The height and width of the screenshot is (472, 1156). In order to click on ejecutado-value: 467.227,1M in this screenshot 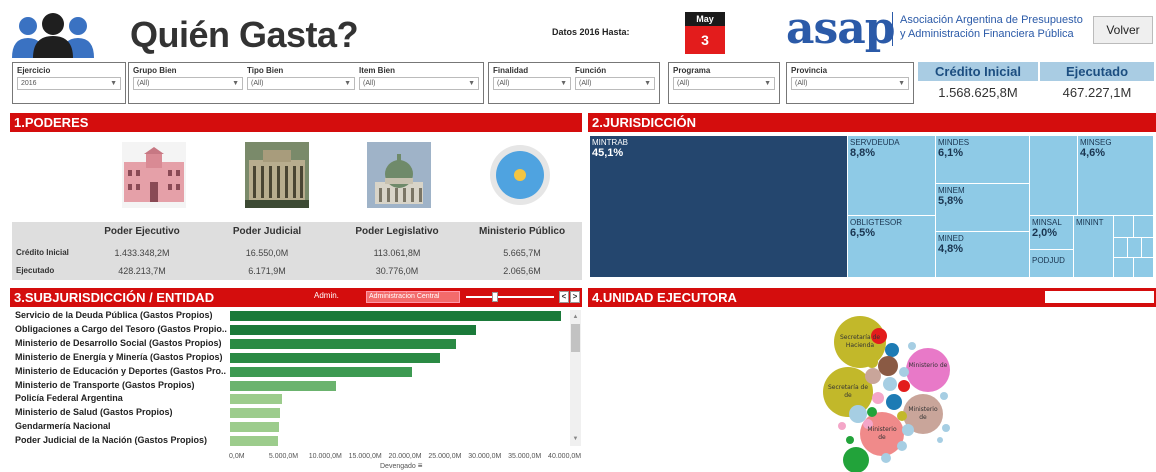, I will do `click(1097, 92)`.